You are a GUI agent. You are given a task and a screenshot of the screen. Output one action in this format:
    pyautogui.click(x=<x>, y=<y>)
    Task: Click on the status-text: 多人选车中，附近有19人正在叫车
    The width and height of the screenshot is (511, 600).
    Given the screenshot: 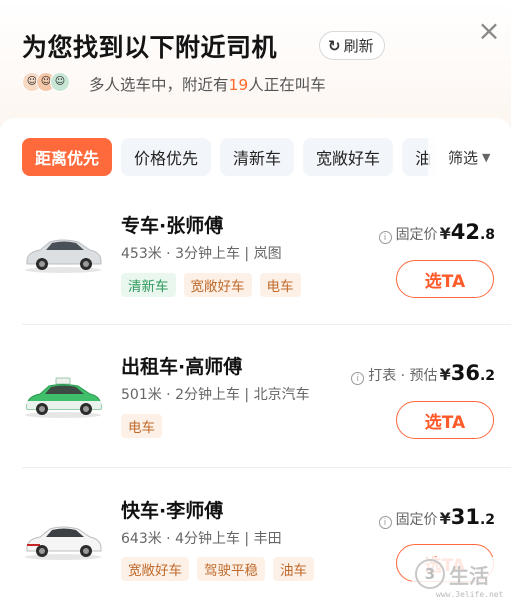 What is the action you would take?
    pyautogui.click(x=207, y=84)
    